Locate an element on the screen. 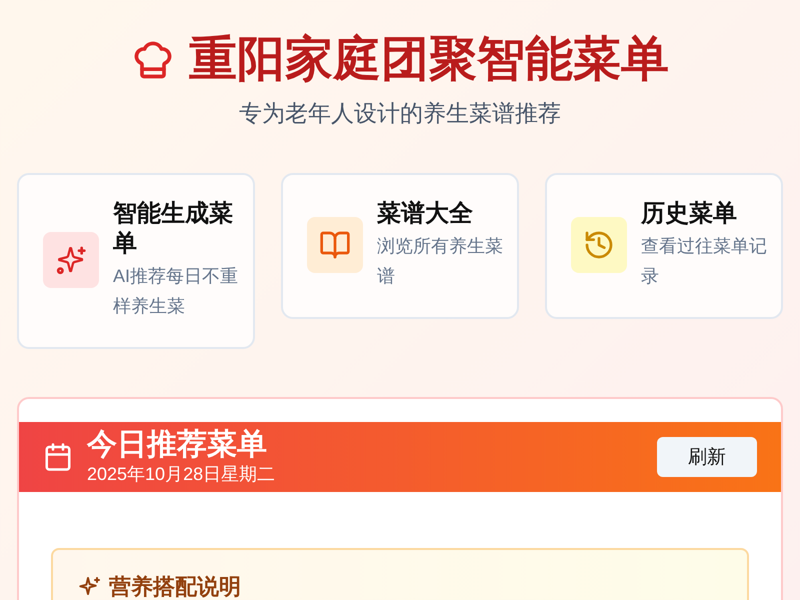 This screenshot has width=800, height=600. sparkle-icon is located at coordinates (71, 260).